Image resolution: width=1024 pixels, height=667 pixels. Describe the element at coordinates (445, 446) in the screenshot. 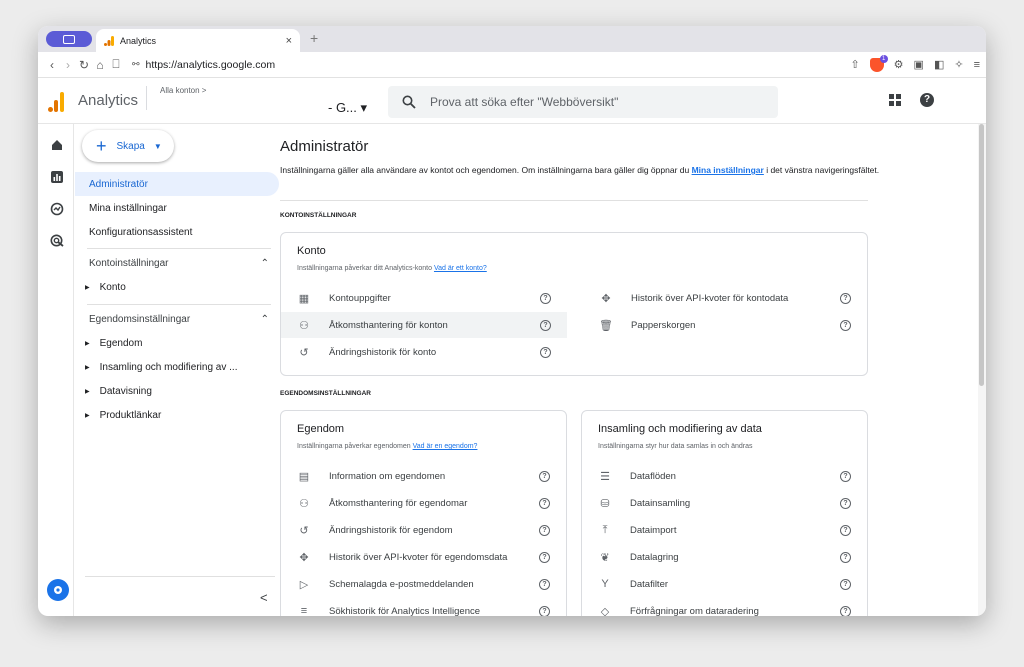

I see `what-is-property-link: Vad är en egendom?` at that location.